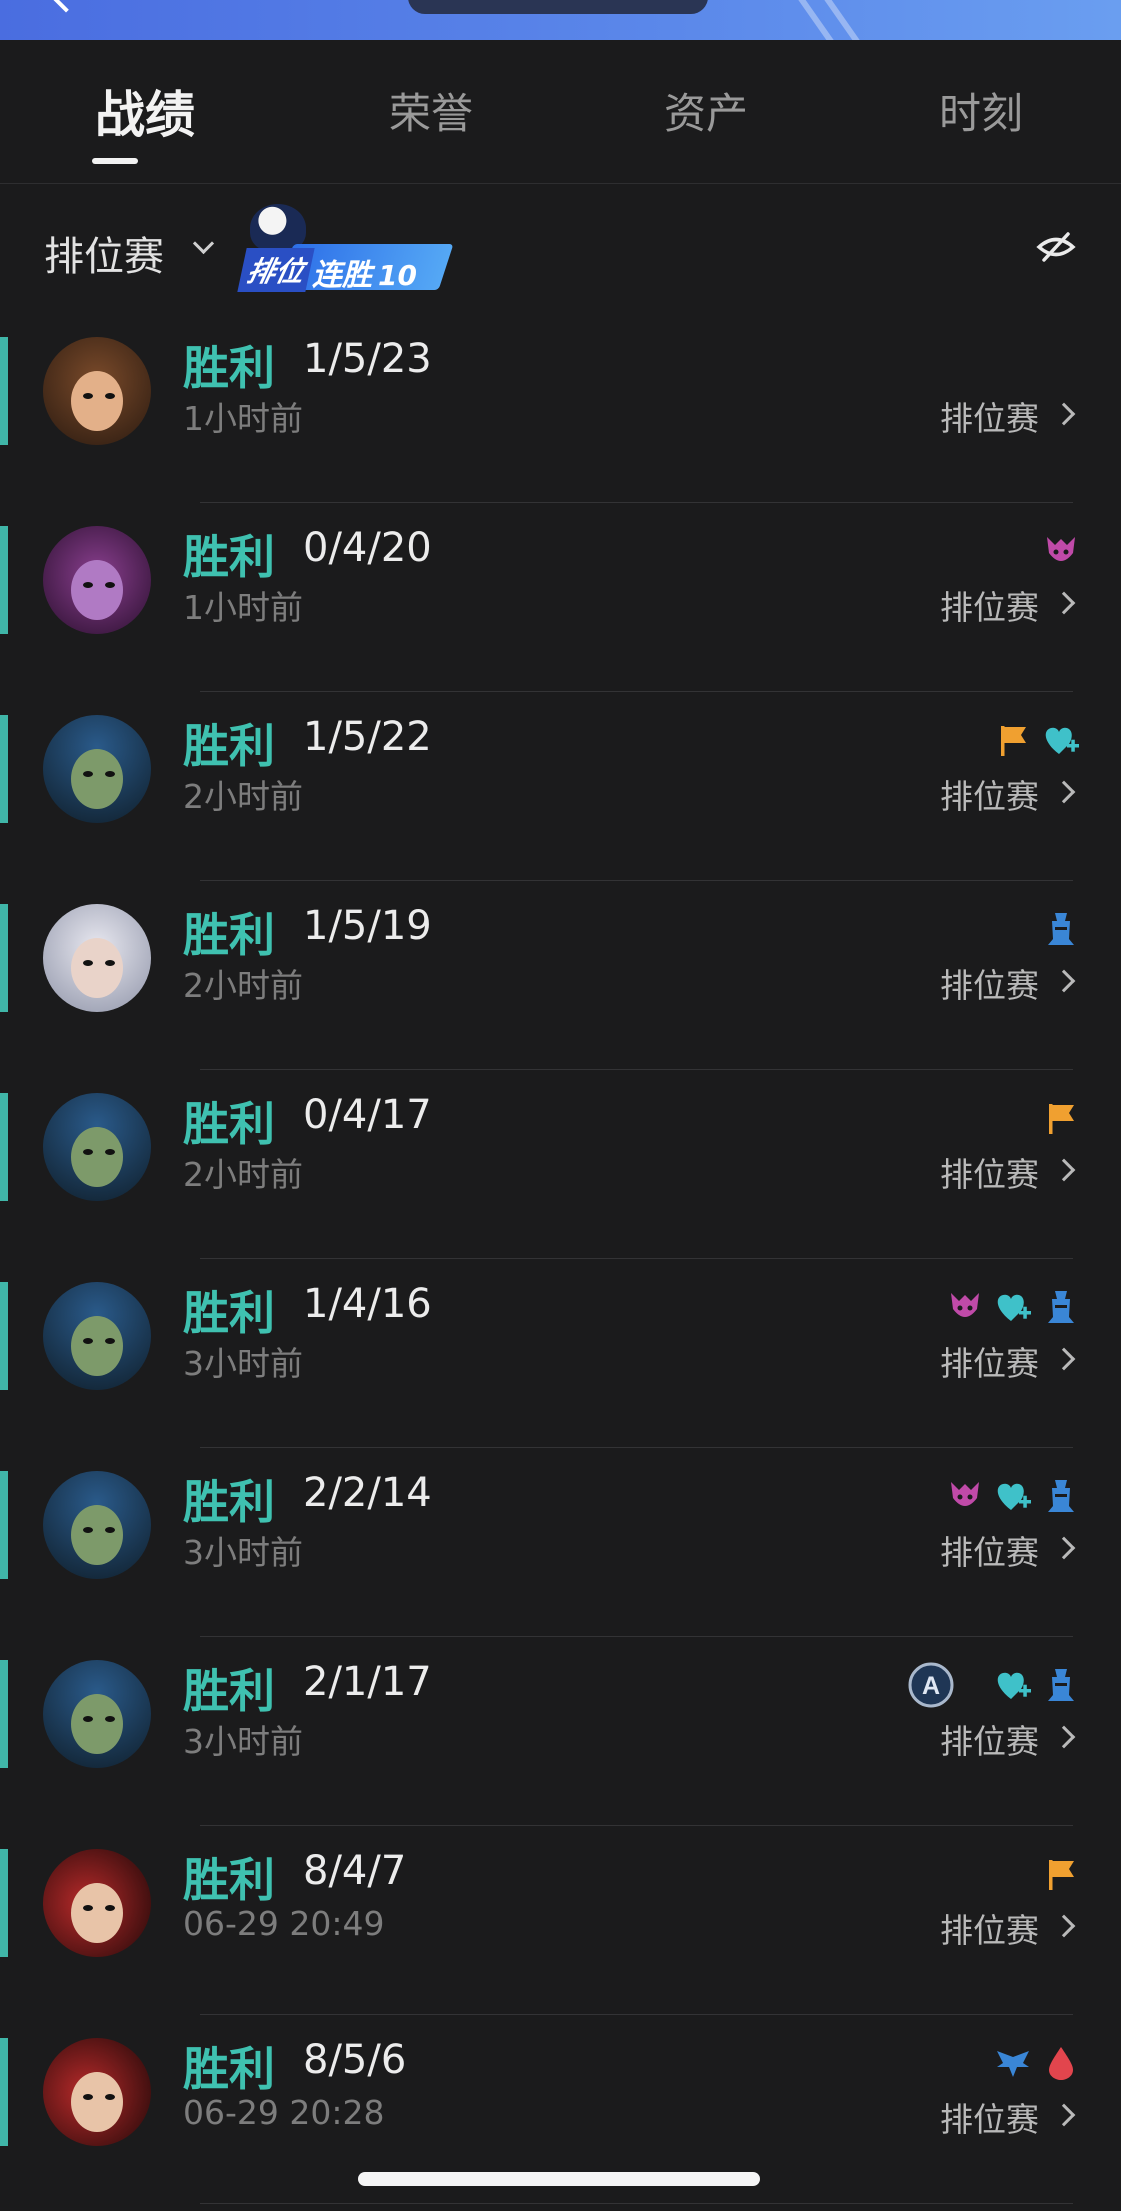 The image size is (1121, 2211). Describe the element at coordinates (1061, 740) in the screenshot. I see `heart-plus-icon` at that location.